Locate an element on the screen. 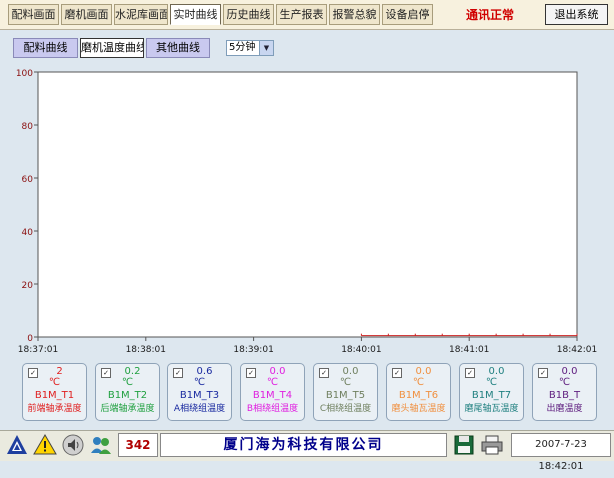 The width and height of the screenshot is (614, 478). y-tick-label: 80 is located at coordinates (28, 127).